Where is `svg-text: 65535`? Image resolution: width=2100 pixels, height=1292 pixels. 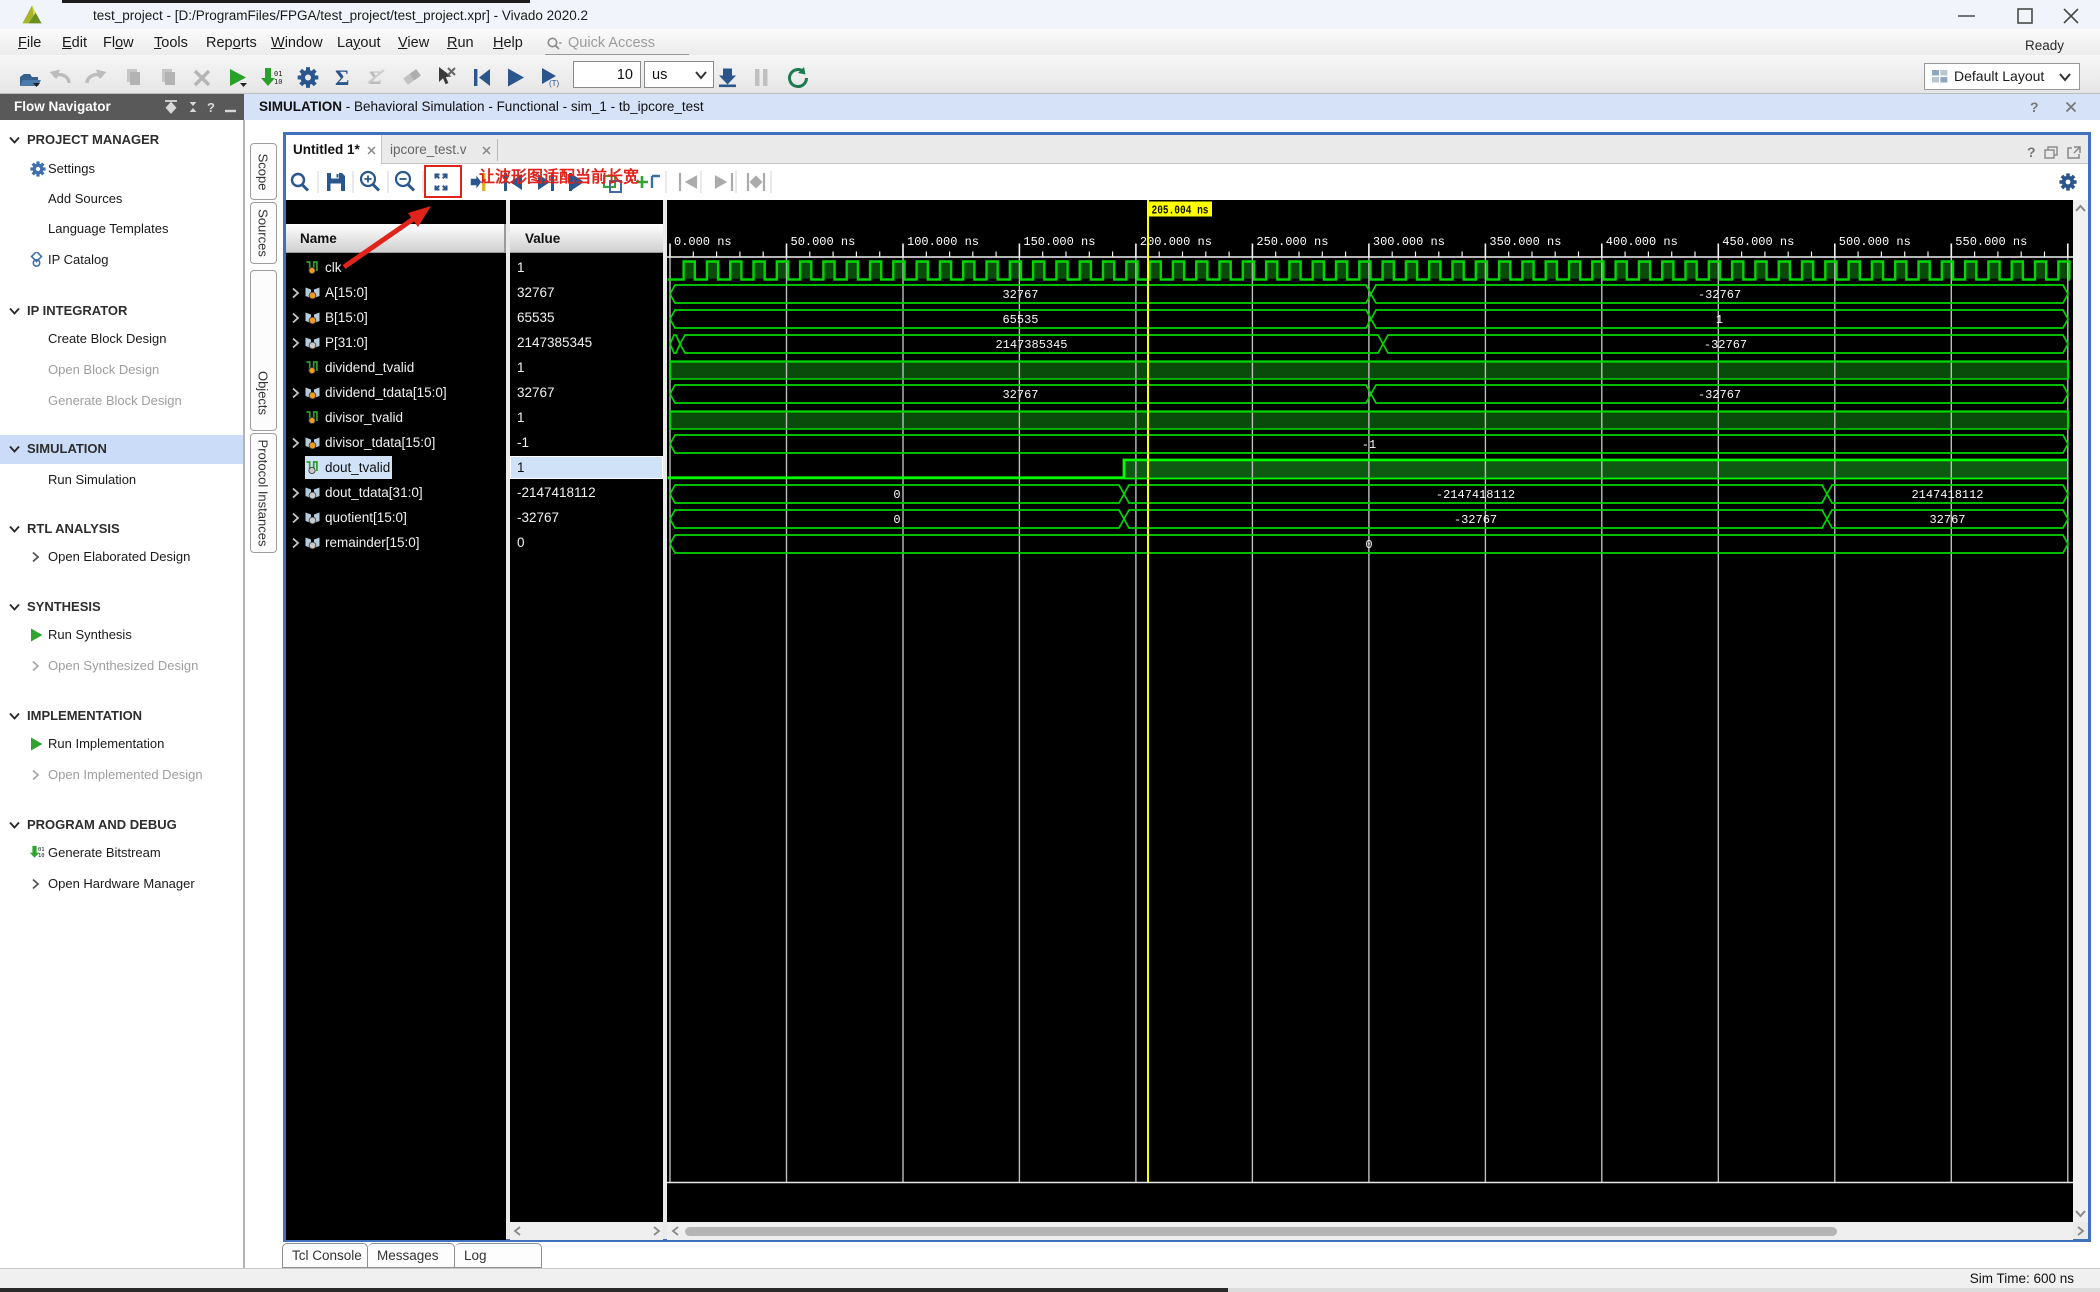
svg-text: 65535 is located at coordinates (1020, 320).